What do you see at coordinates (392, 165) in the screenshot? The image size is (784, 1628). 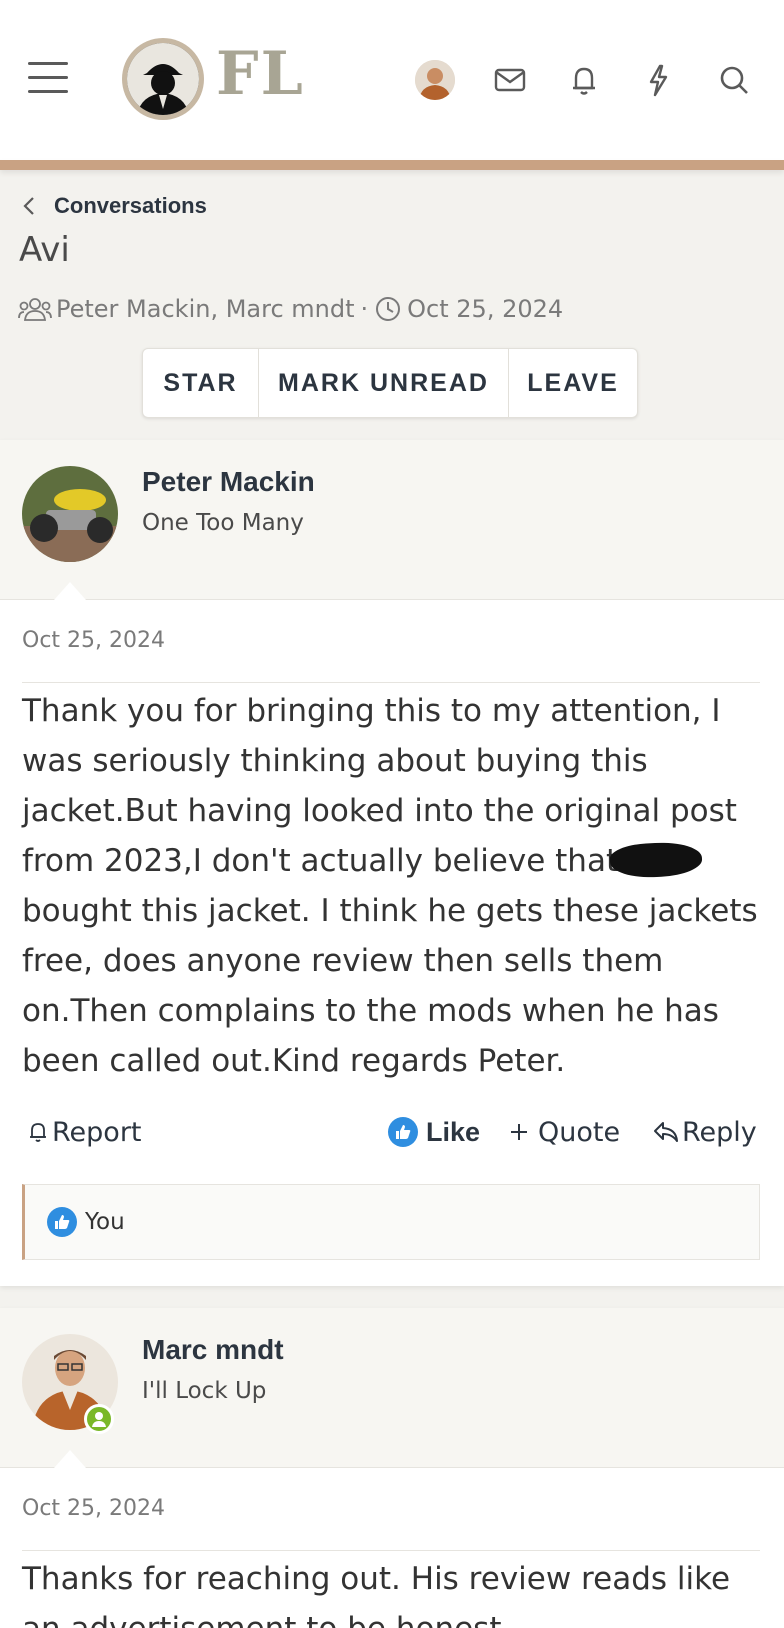 I see `header-accent-bar` at bounding box center [392, 165].